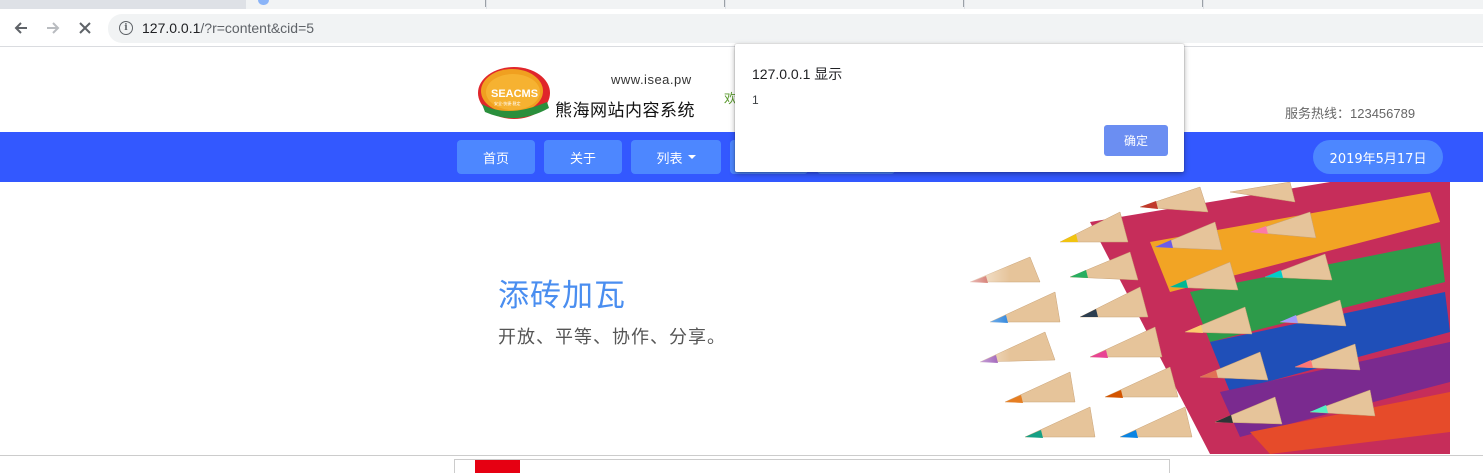 This screenshot has height=473, width=1483. I want to click on back-button, so click(21, 28).